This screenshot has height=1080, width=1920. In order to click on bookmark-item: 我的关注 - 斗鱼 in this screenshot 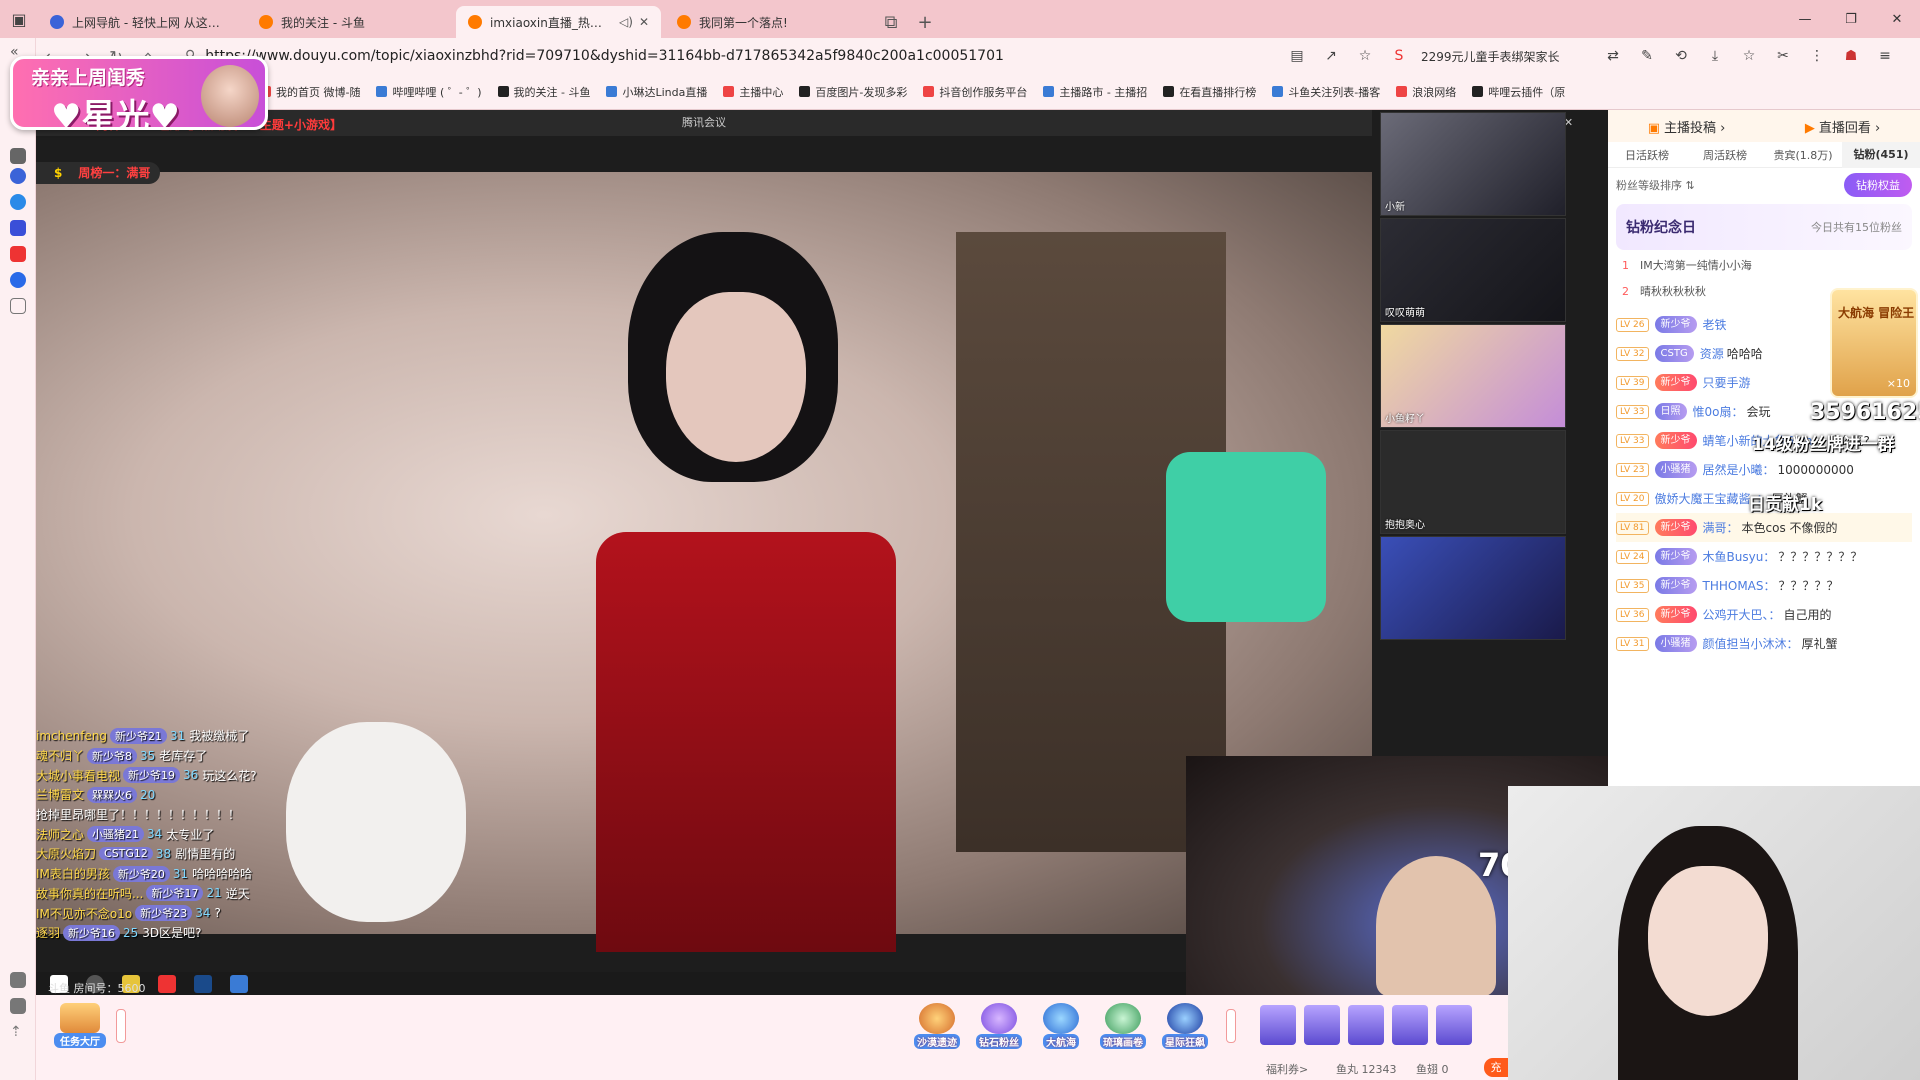, I will do `click(543, 92)`.